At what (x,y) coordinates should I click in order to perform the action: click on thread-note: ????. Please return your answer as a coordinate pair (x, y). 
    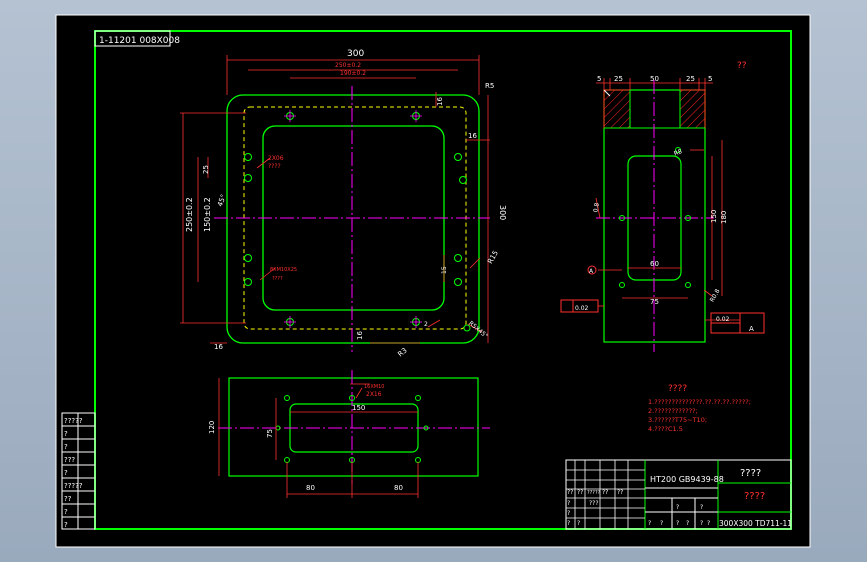
    Looking at the image, I should click on (277, 279).